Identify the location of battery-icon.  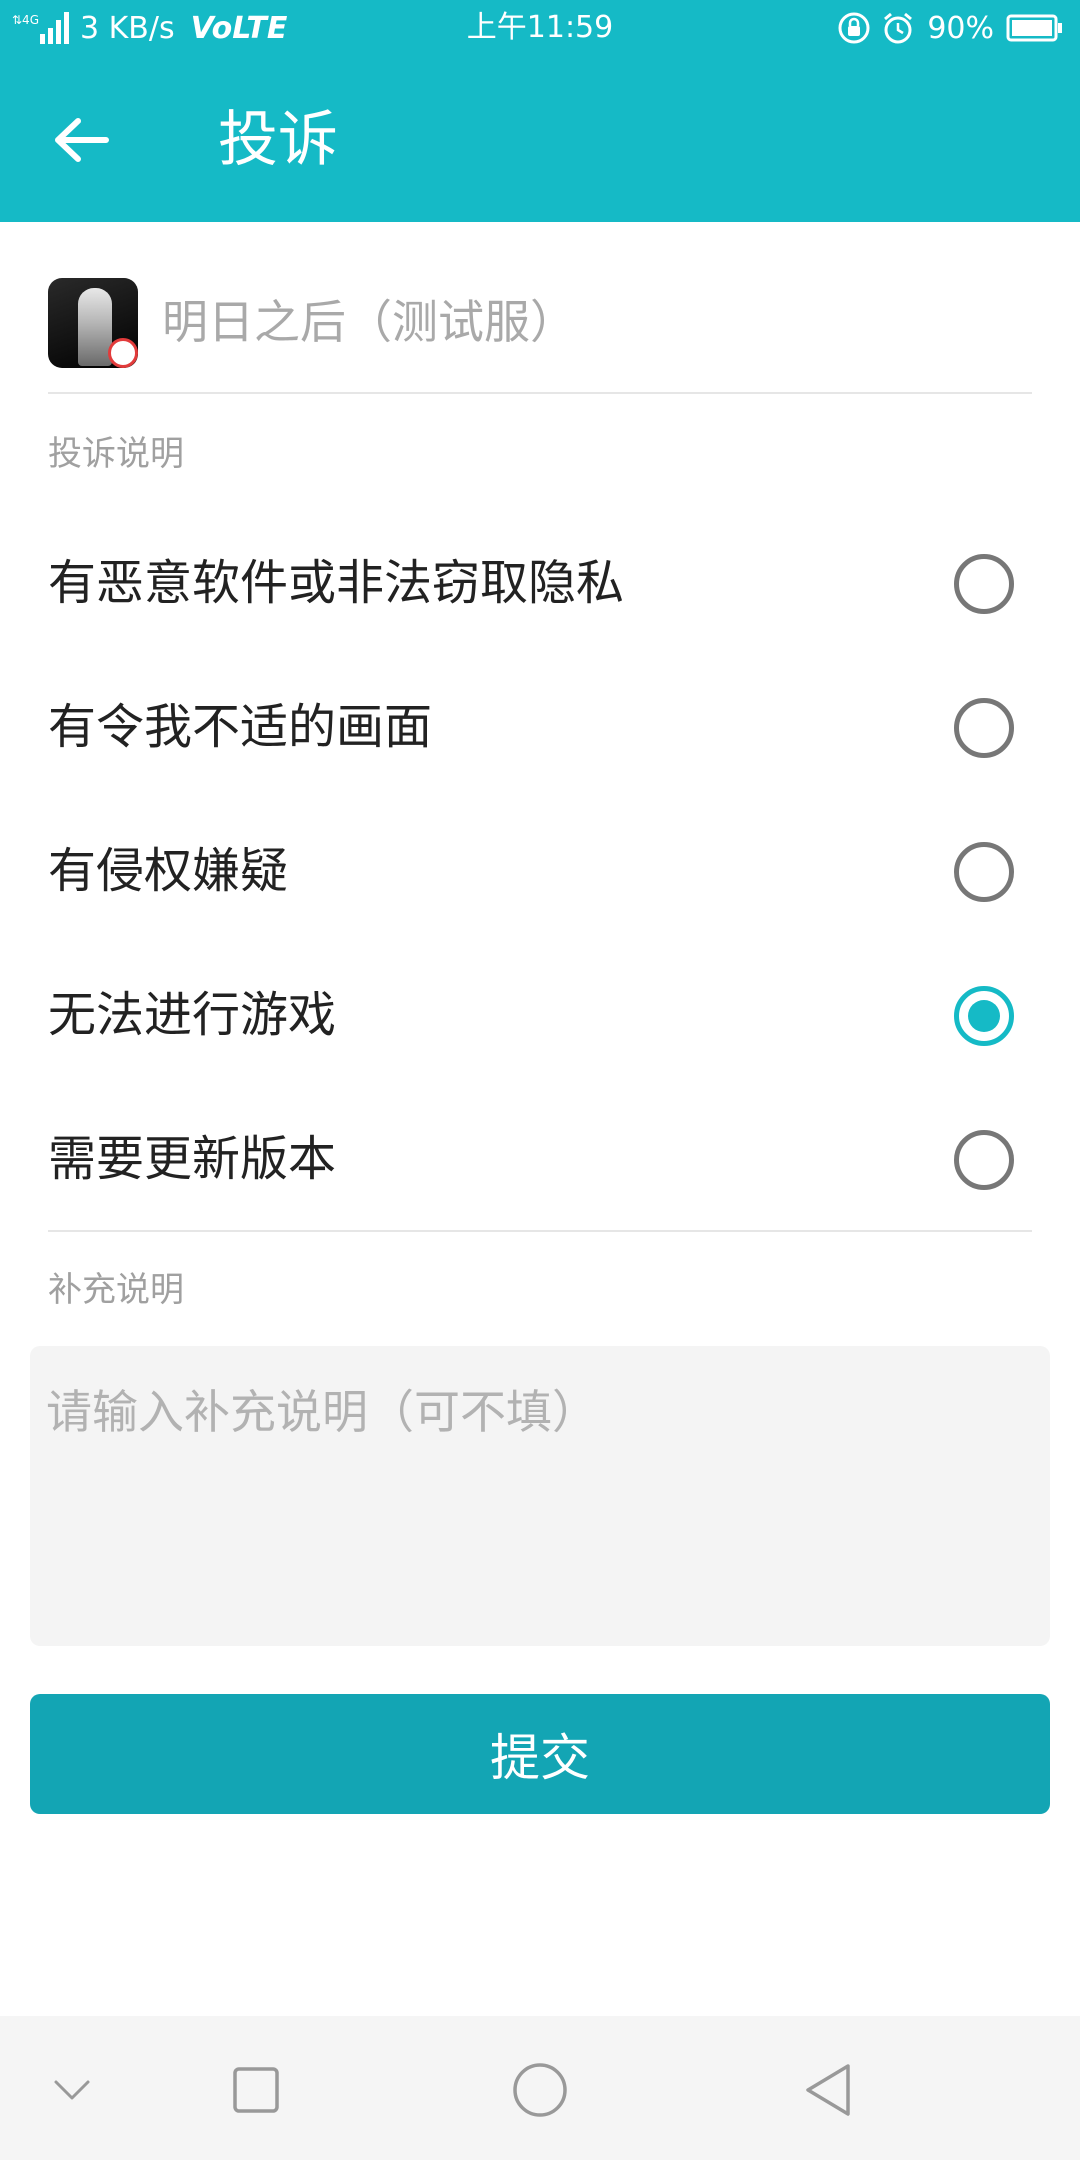
(1034, 28).